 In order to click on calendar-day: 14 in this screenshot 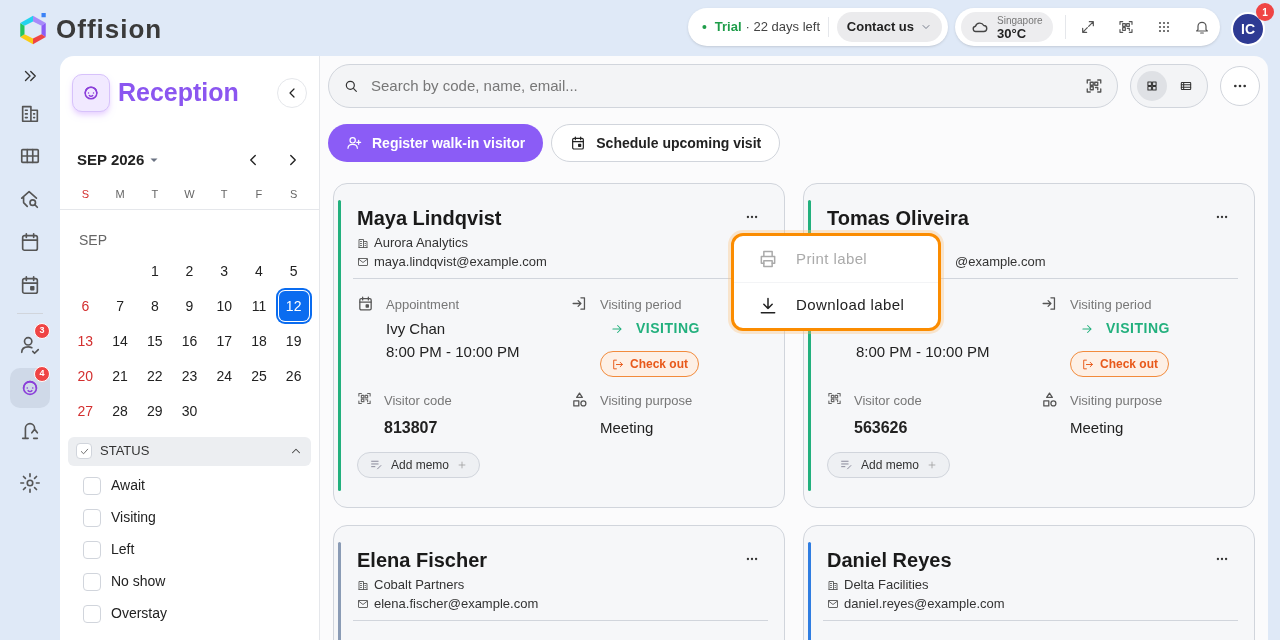, I will do `click(120, 341)`.